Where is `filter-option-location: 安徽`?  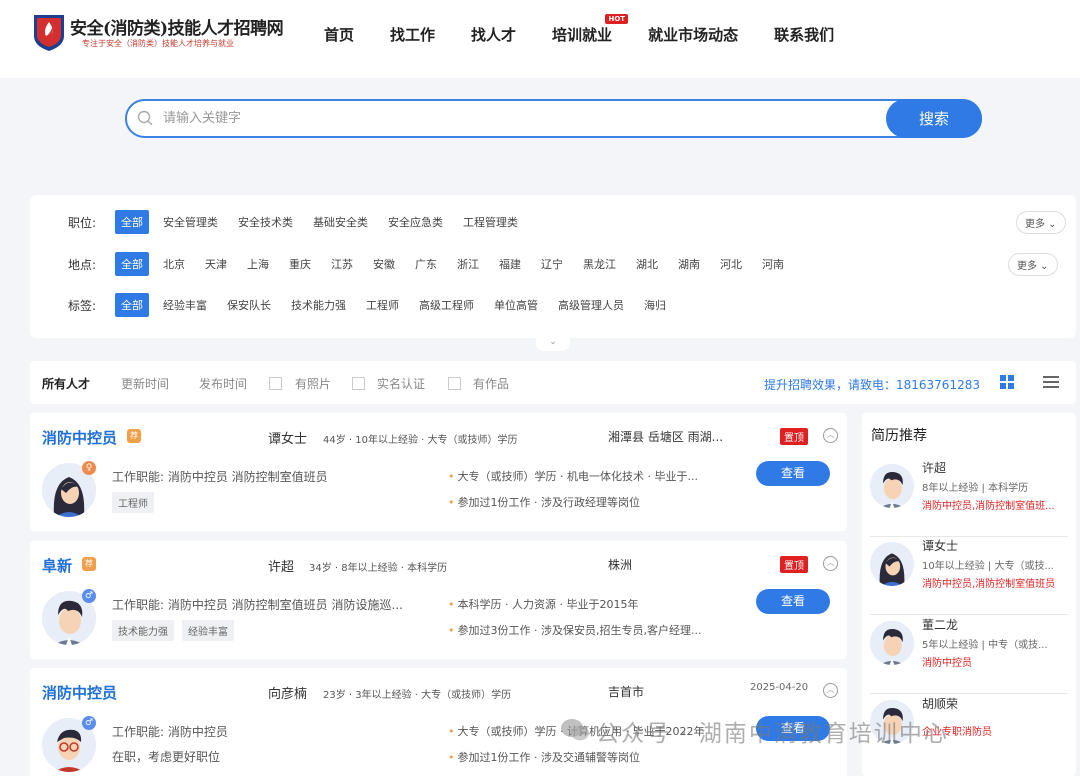 filter-option-location: 安徽 is located at coordinates (384, 264).